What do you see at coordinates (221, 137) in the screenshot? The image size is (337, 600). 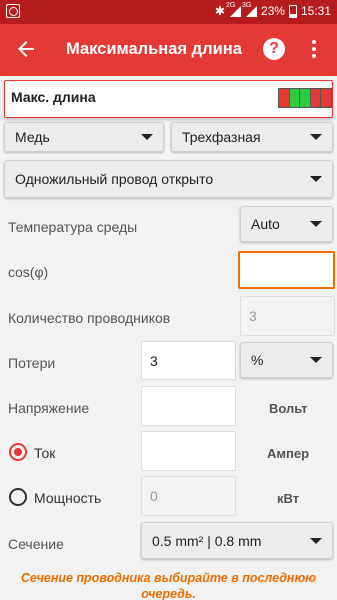 I see `phase-select-value: Трехфазная` at bounding box center [221, 137].